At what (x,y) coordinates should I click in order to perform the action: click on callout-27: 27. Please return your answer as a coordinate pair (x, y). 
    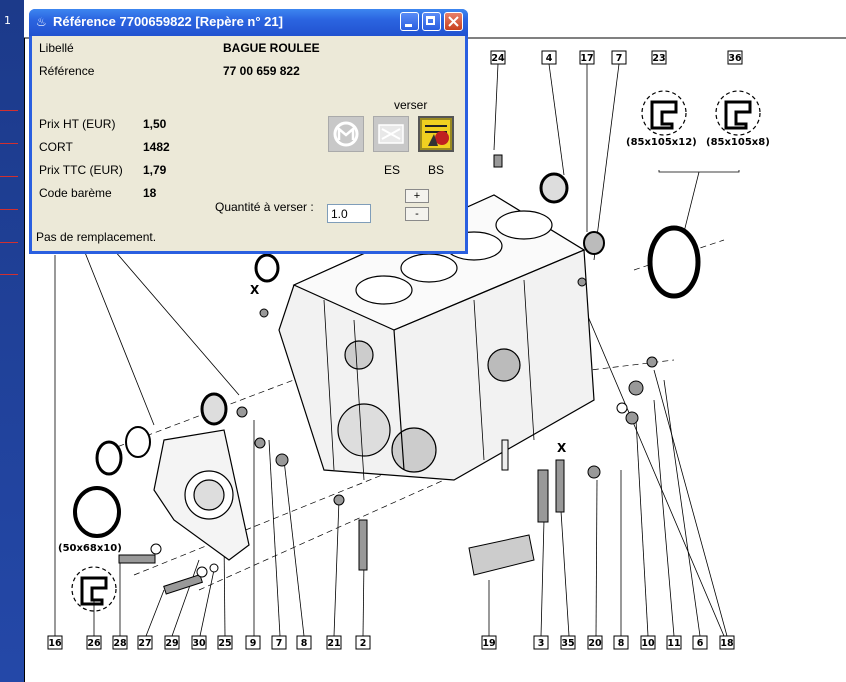
    Looking at the image, I should click on (145, 642).